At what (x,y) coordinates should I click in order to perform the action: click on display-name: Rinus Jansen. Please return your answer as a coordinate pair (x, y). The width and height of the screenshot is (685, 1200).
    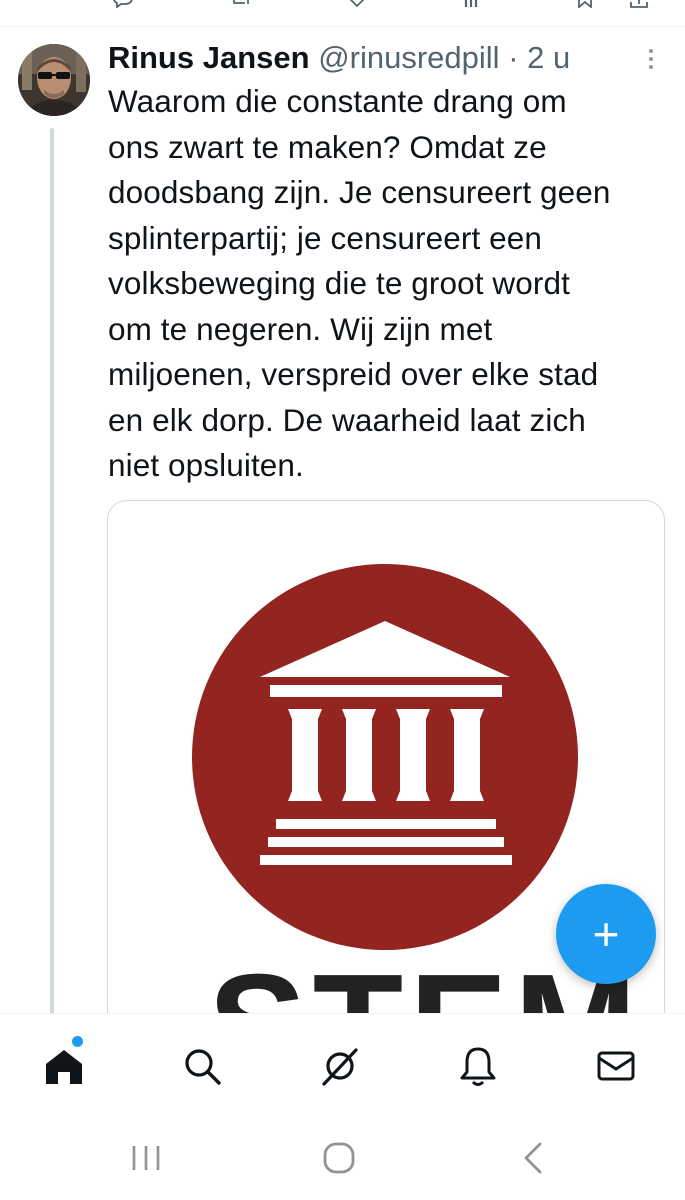
    Looking at the image, I should click on (209, 57).